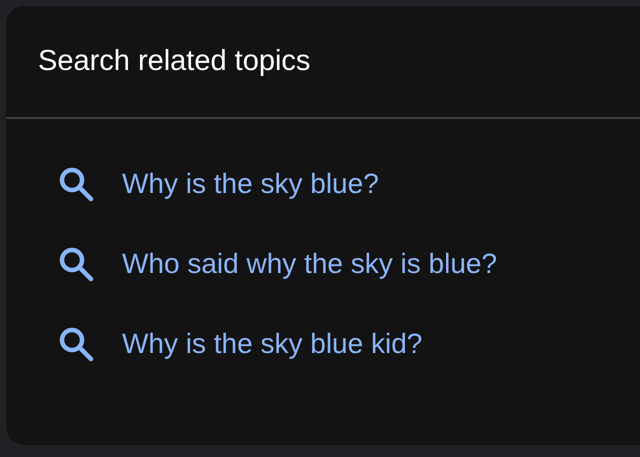  I want to click on suggestion-link: Who said why the sky is blue?, so click(310, 264).